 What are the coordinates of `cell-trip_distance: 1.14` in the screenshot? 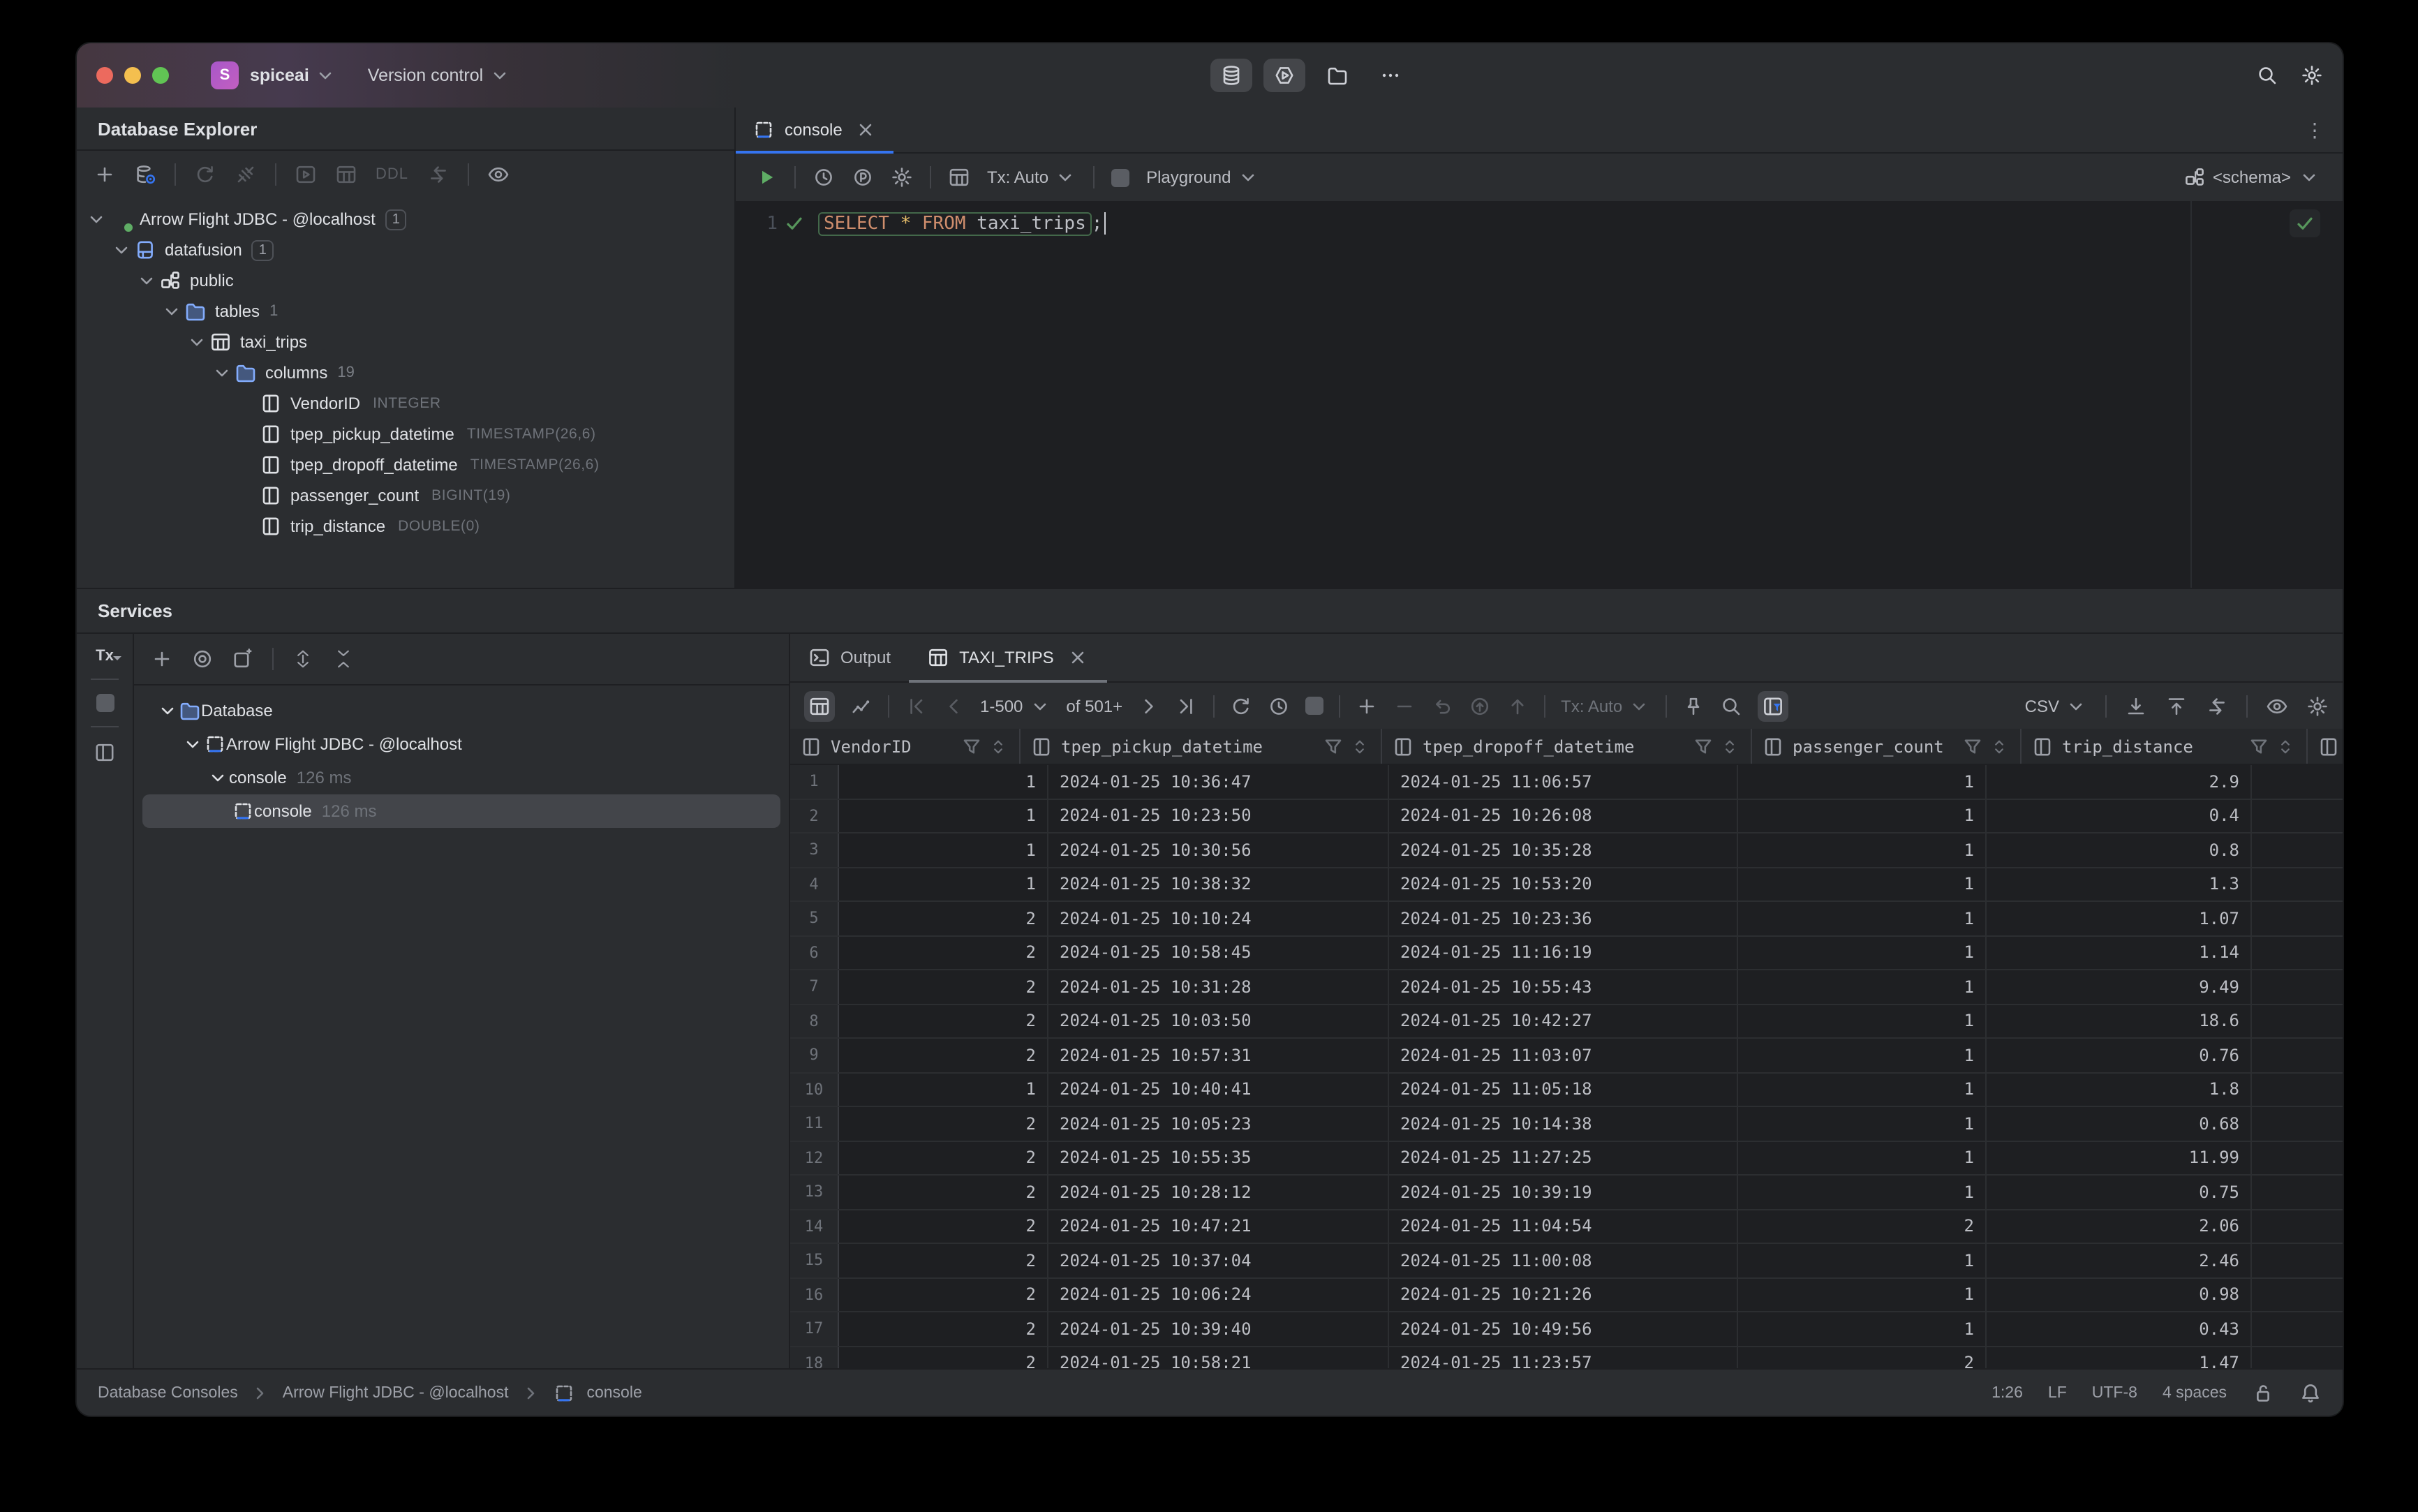 It's located at (2119, 952).